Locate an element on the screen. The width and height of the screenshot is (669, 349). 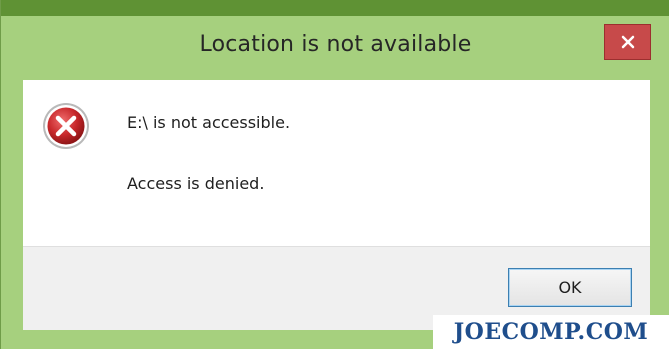
watermark: JOECOMP.COM is located at coordinates (551, 332).